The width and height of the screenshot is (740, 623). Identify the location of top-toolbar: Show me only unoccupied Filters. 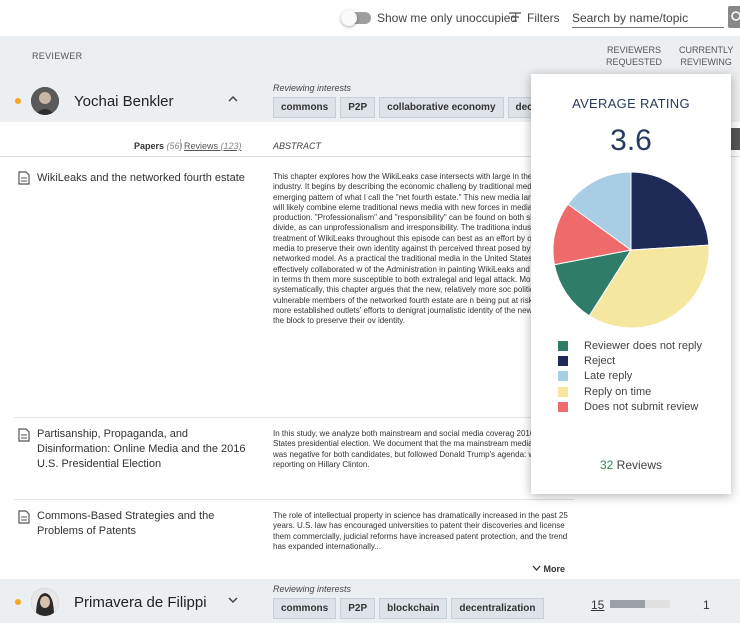
(370, 18).